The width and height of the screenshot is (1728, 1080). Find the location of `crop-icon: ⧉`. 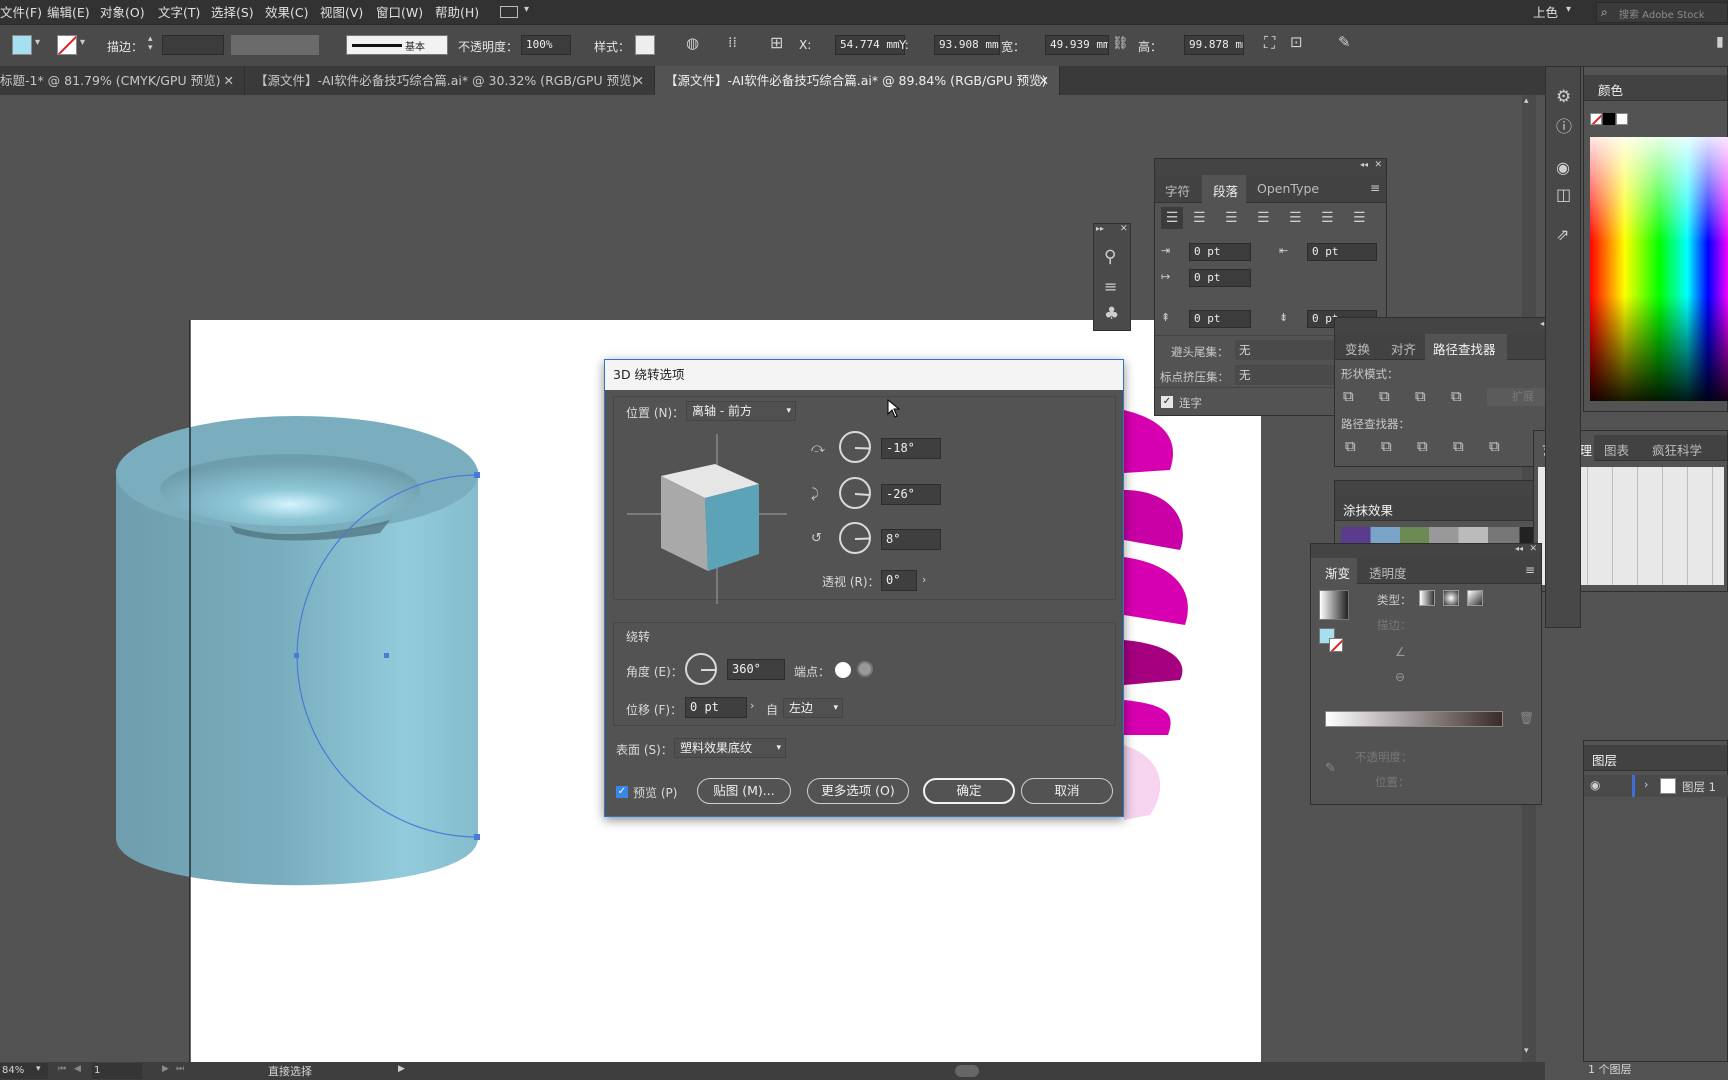

crop-icon: ⧉ is located at coordinates (1458, 446).